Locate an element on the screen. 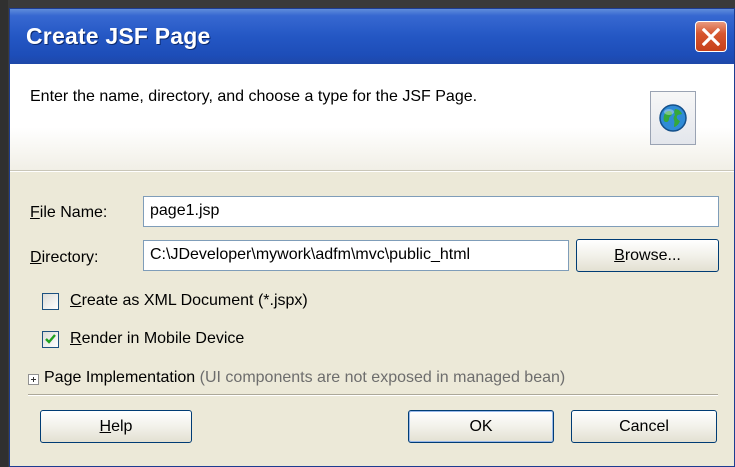  mobile-device-checkbox is located at coordinates (50, 339).